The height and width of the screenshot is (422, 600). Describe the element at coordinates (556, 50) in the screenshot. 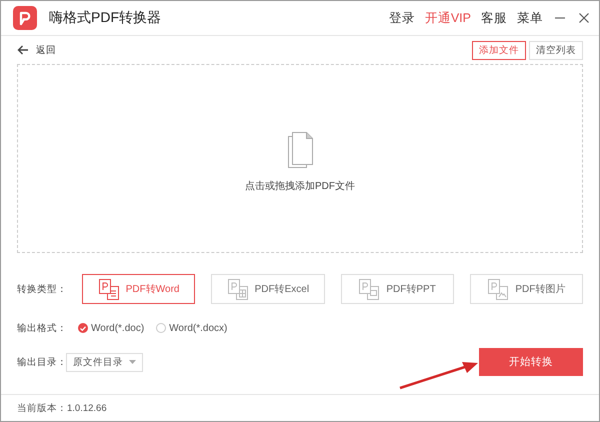

I see `clear-list-button: 清空列表` at that location.